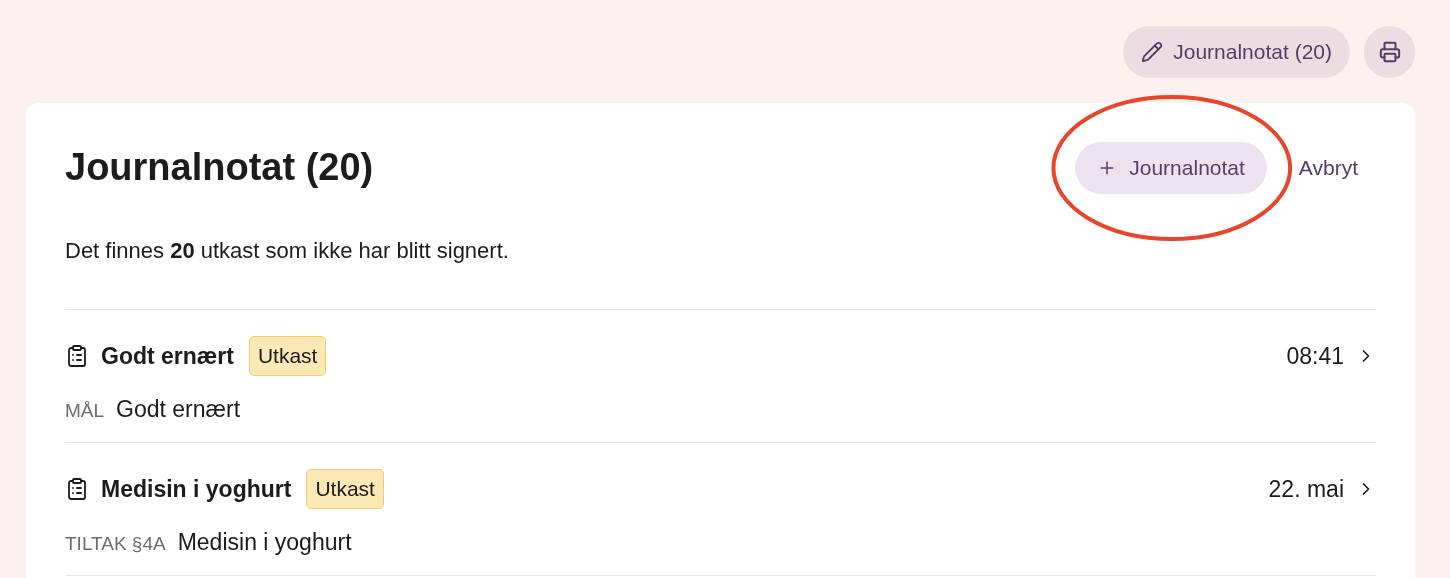 The image size is (1450, 578). Describe the element at coordinates (1315, 356) in the screenshot. I see `entry-time: 08:41` at that location.